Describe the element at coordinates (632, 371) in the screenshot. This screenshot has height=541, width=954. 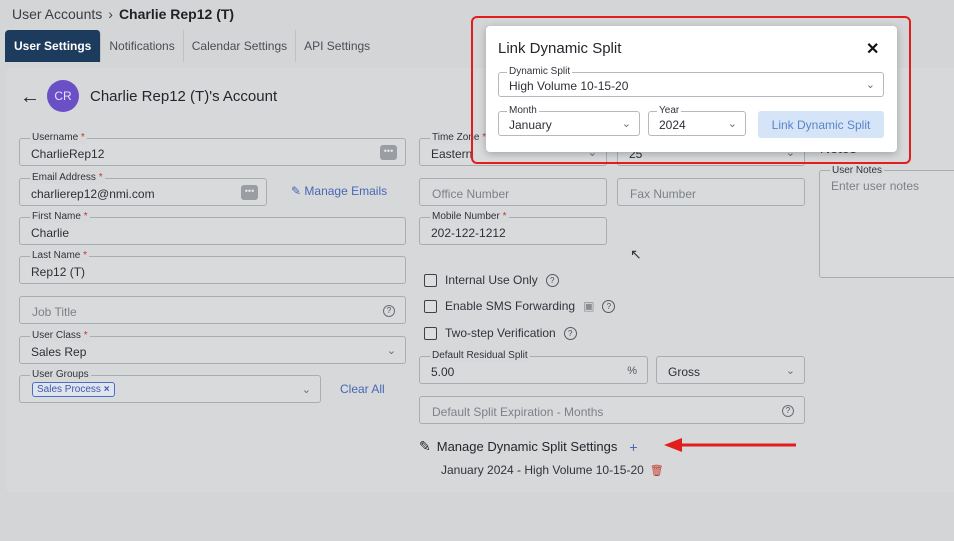
I see `percent-unit: %` at that location.